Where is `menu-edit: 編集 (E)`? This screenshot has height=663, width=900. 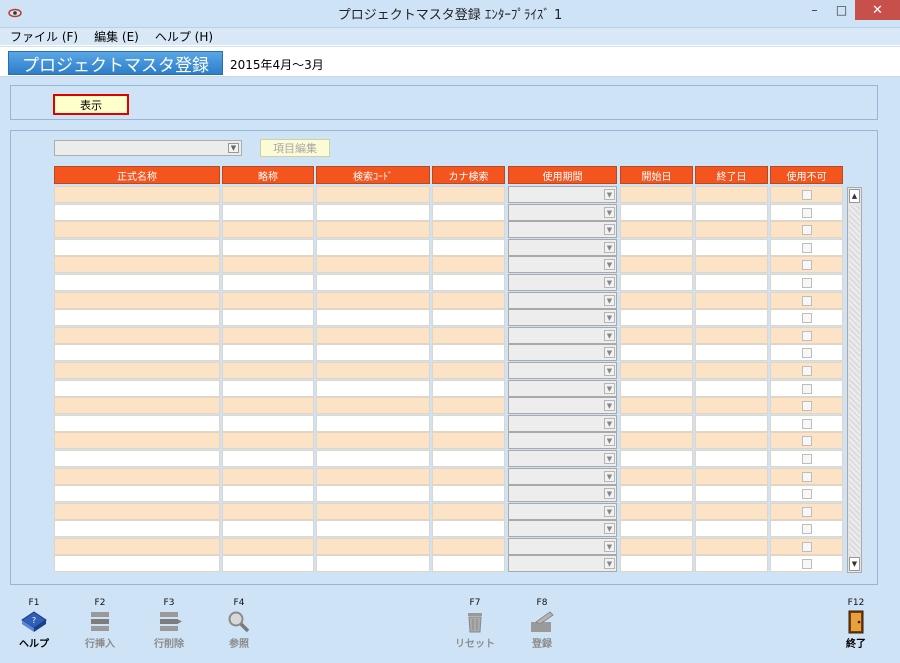 menu-edit: 編集 (E) is located at coordinates (116, 36).